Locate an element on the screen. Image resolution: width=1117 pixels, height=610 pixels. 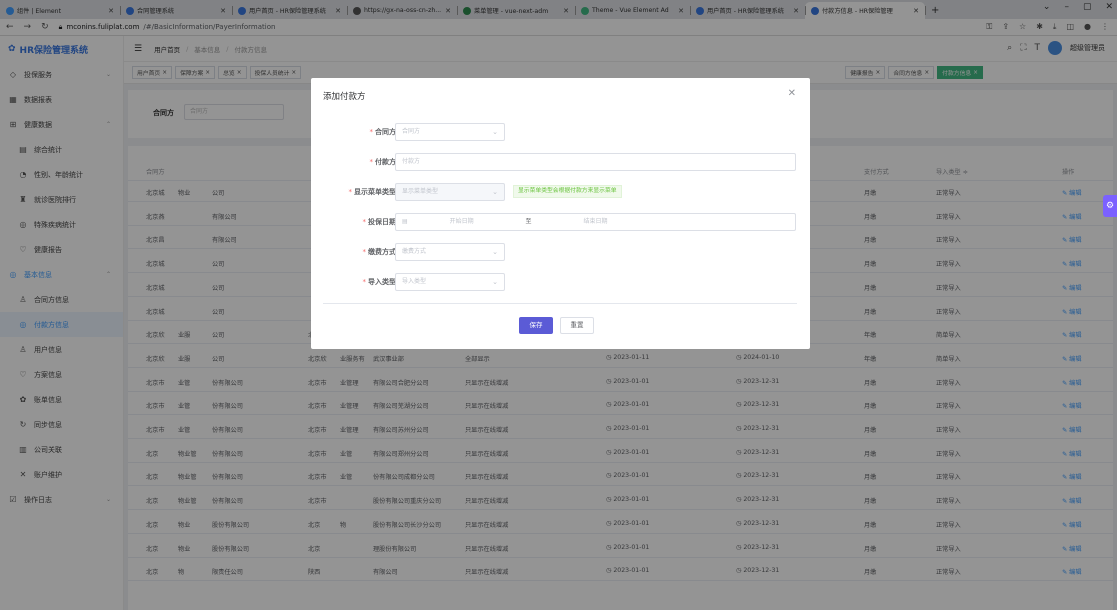
pay-method-select: 缴费方式 ⌄ is located at coordinates (450, 252).